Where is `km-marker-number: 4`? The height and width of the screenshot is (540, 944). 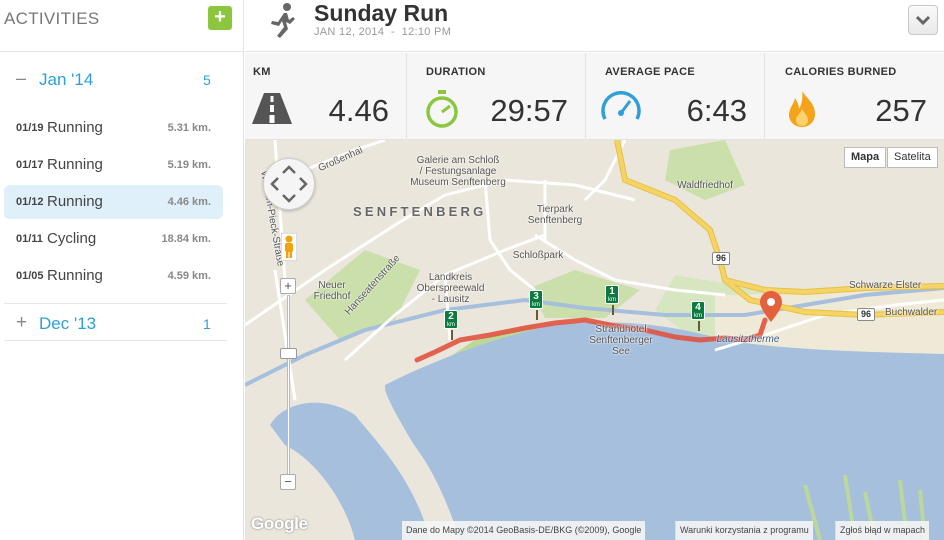 km-marker-number: 4 is located at coordinates (698, 307).